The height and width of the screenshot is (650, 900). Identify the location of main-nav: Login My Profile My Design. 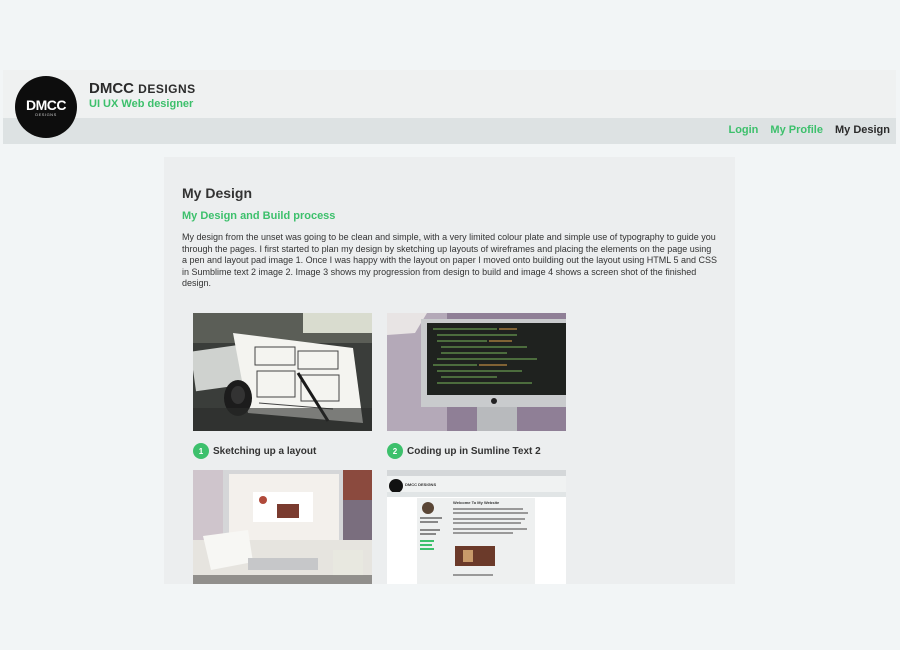
(809, 130).